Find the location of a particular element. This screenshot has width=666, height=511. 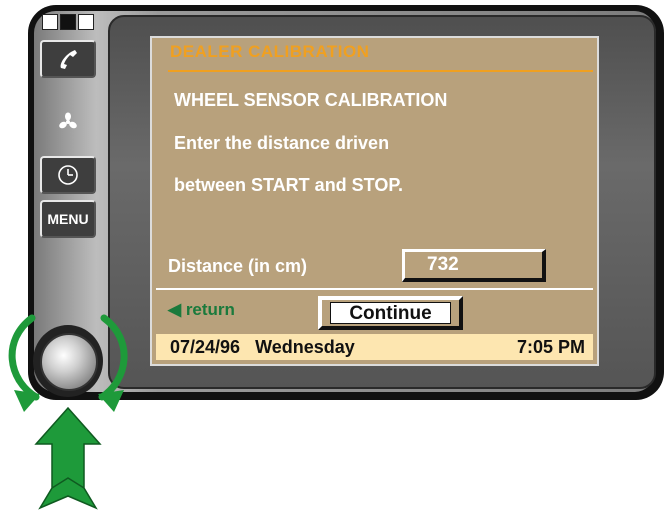

status-indicators is located at coordinates (70, 22).